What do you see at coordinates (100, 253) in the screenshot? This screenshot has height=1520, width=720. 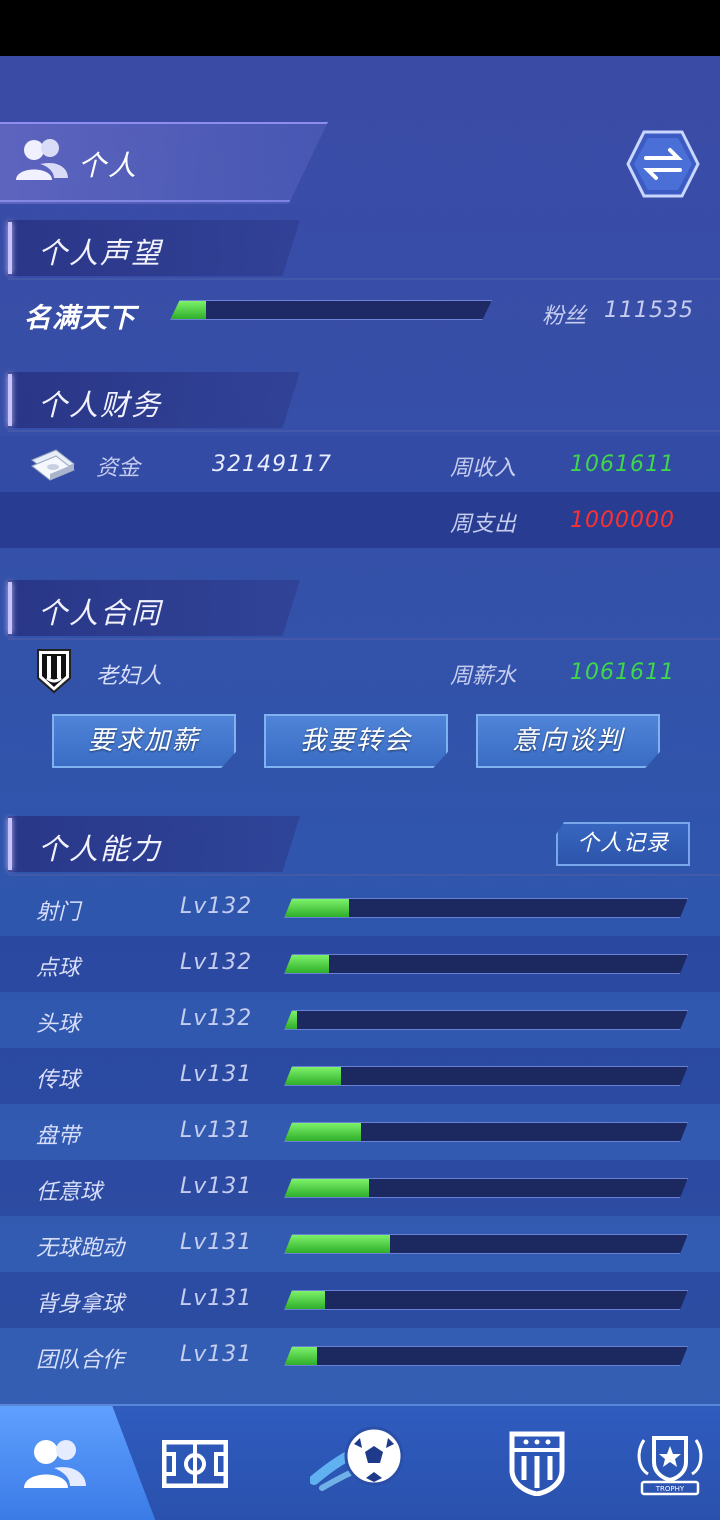 I see `reputation-section-title: 个人声望` at bounding box center [100, 253].